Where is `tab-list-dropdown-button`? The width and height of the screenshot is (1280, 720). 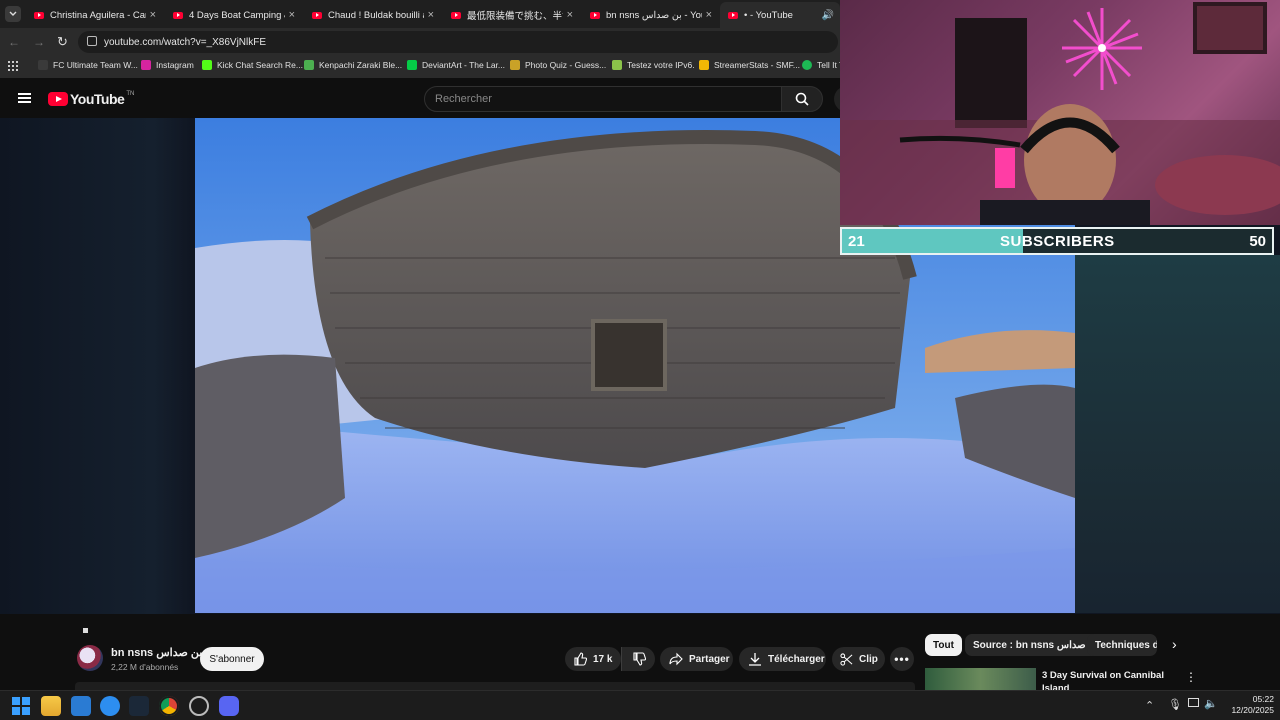
tab-list-dropdown-button is located at coordinates (13, 14).